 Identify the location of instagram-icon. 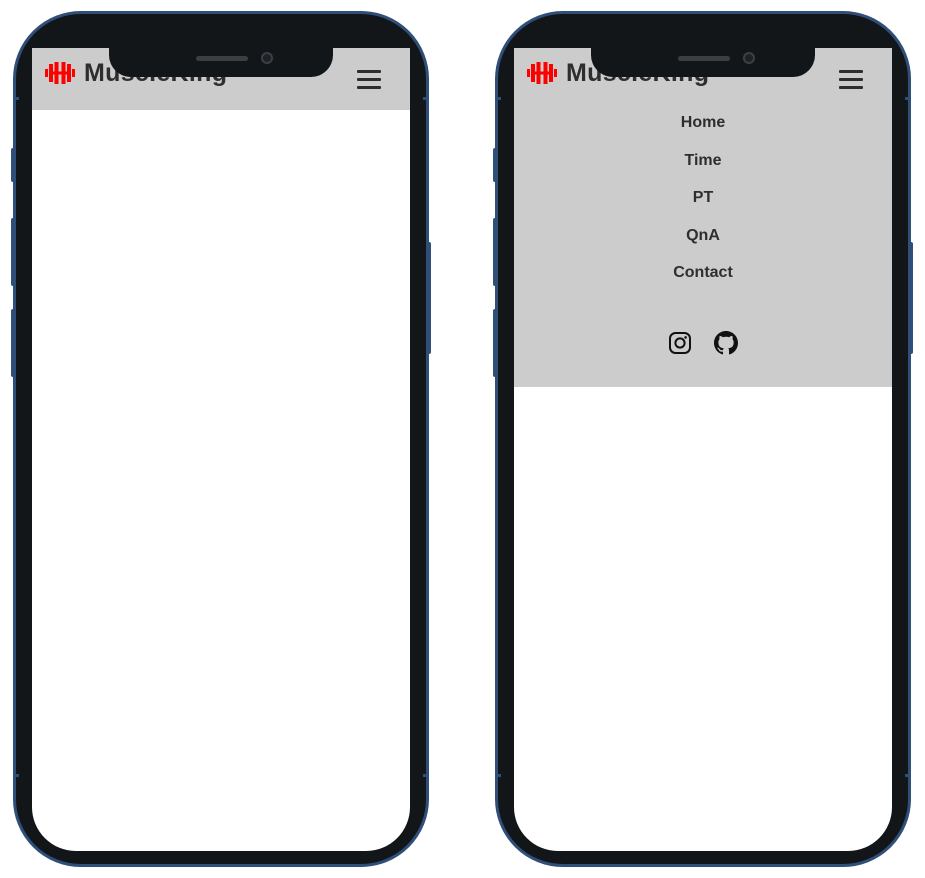
(680, 343).